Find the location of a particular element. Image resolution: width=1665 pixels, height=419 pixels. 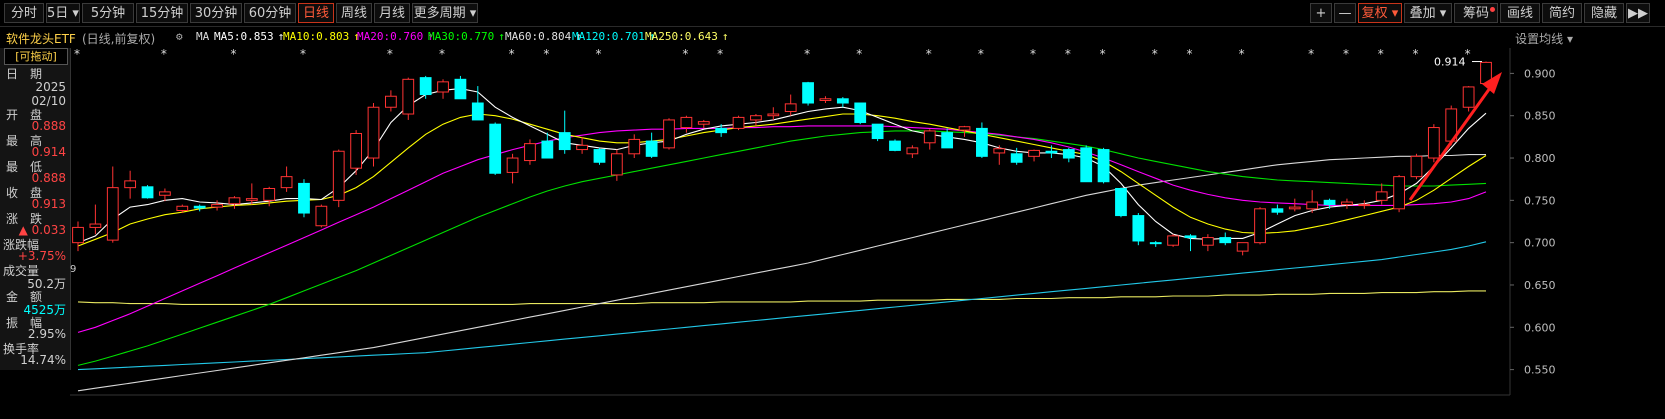

y-tick-label: 0.800 is located at coordinates (1540, 158).